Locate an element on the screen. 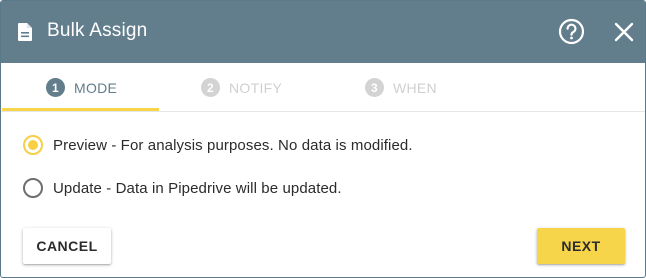 The image size is (646, 278). step-notify: 2 NOTIFY is located at coordinates (241, 87).